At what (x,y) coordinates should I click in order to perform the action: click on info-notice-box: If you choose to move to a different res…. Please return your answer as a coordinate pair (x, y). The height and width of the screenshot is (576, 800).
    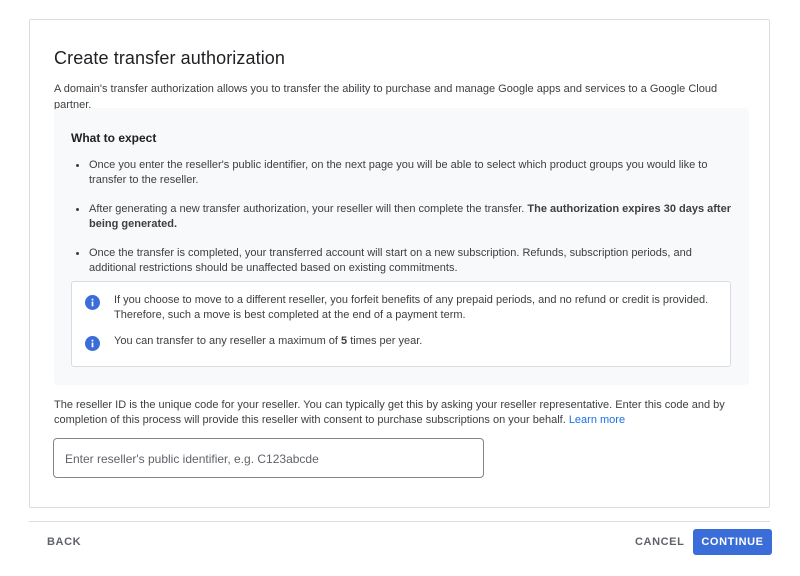
    Looking at the image, I should click on (401, 324).